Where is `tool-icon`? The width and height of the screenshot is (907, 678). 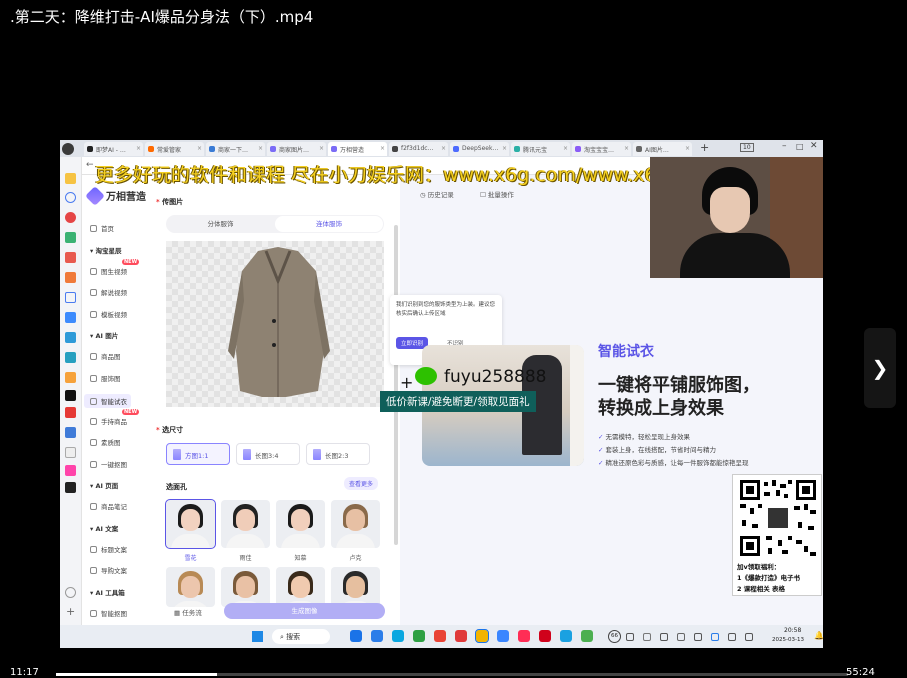 tool-icon is located at coordinates (70, 337).